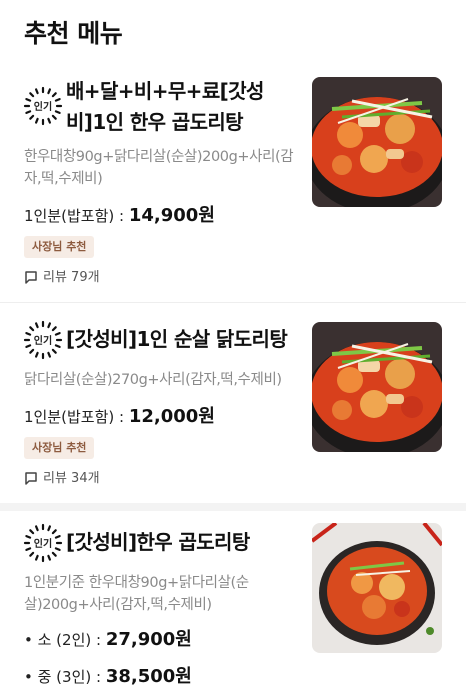 This screenshot has width=466, height=693. Describe the element at coordinates (153, 380) in the screenshot. I see `menu-item-description: 닭다리살(순살)270g+사리(감자,떡,수제비)` at that location.